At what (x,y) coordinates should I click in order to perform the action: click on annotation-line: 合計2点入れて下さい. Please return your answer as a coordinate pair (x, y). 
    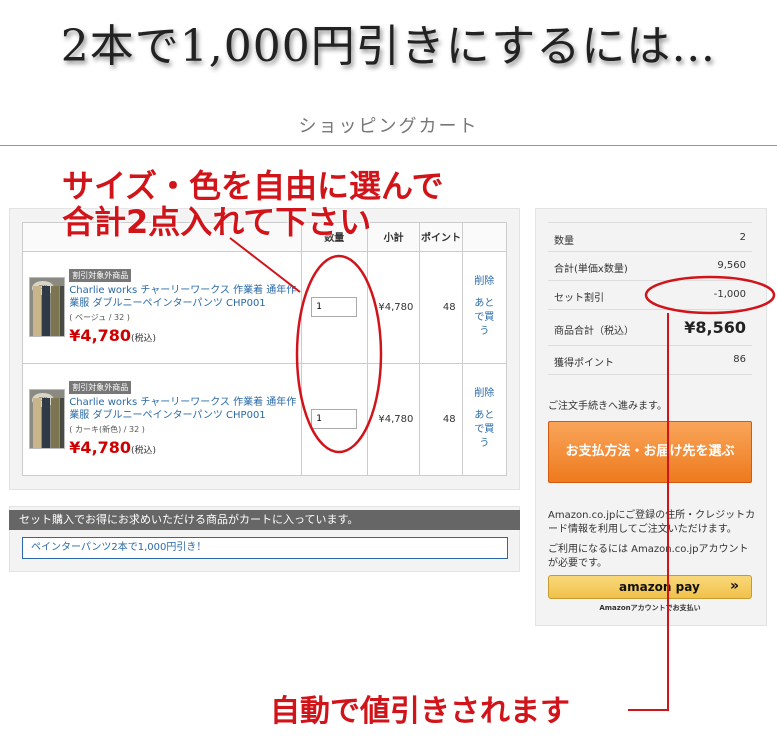
    Looking at the image, I should click on (217, 222).